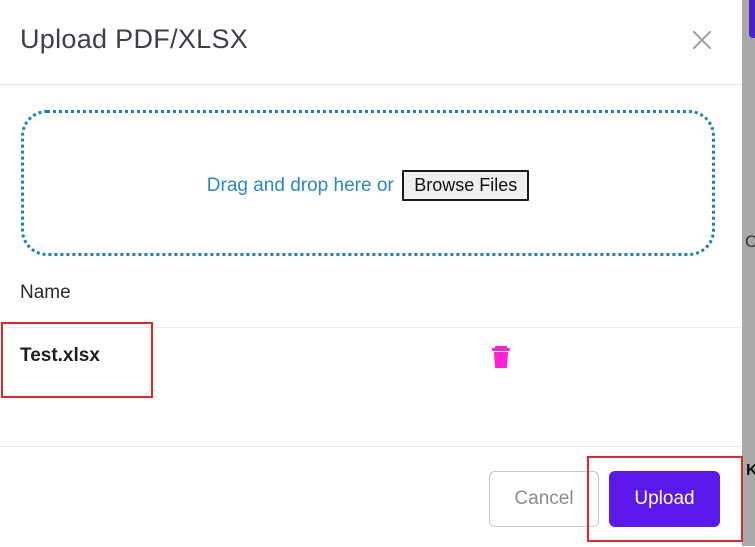  I want to click on dropzone-row: Drag and drop here or Browse Files, so click(368, 185).